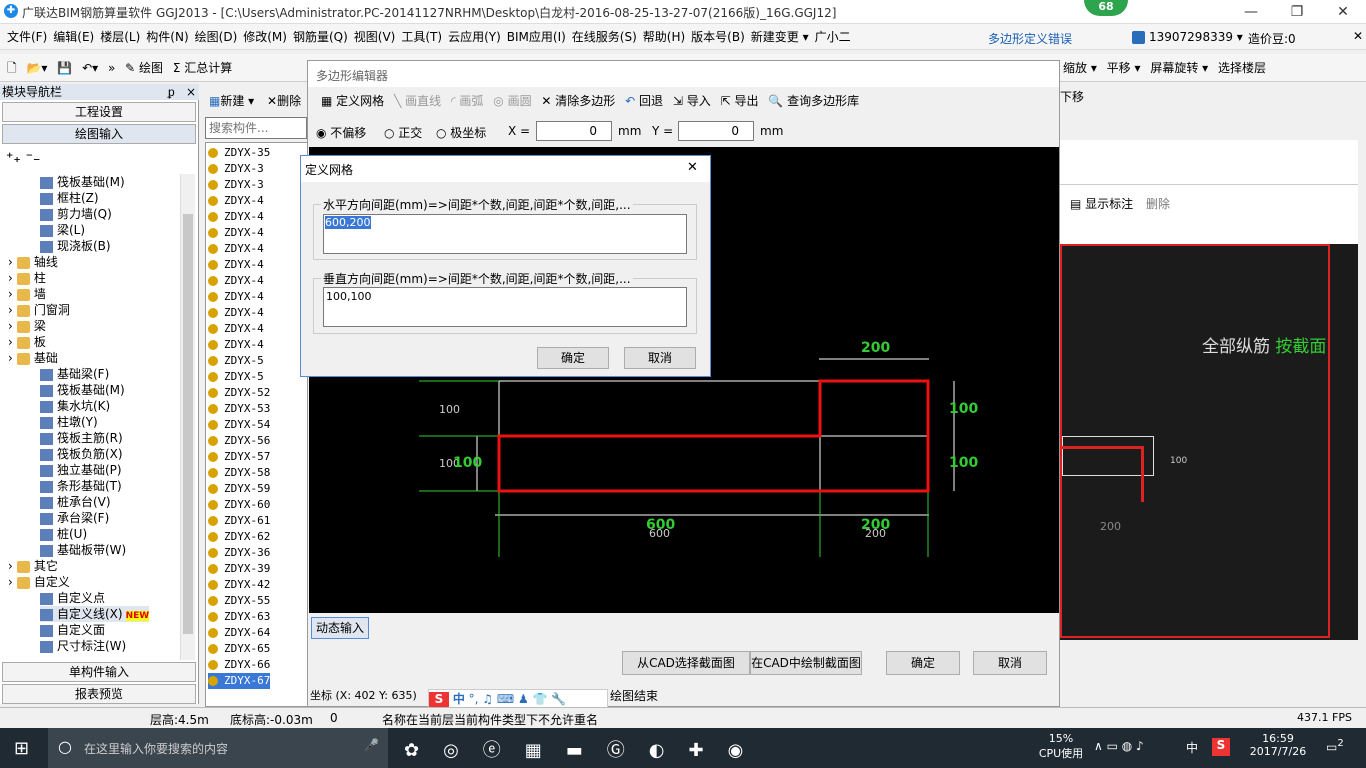  Describe the element at coordinates (239, 681) in the screenshot. I see `list-item: ZDYX-67` at that location.